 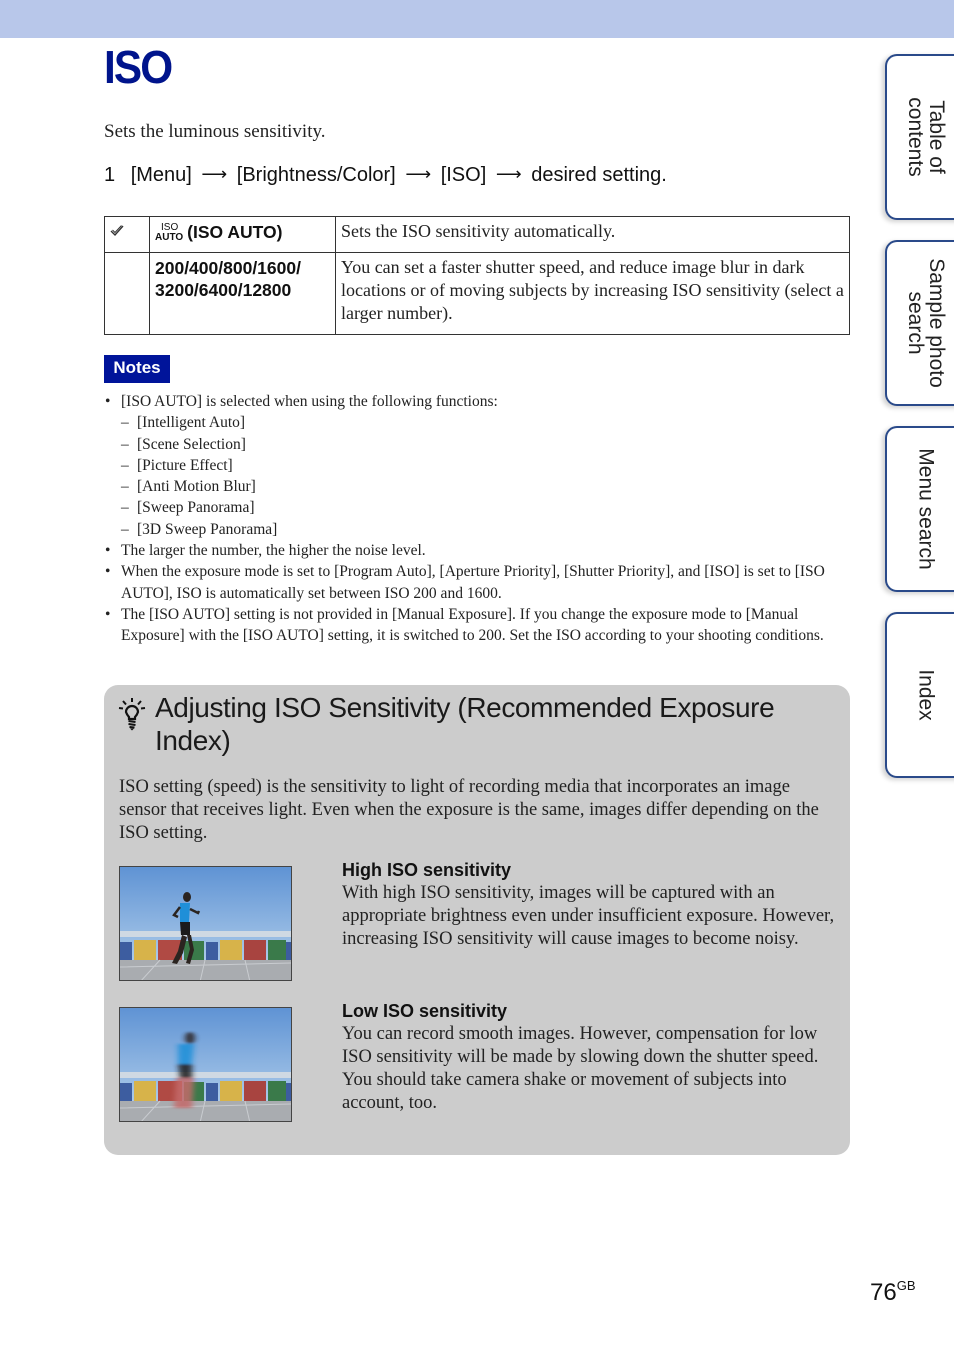 What do you see at coordinates (223, 290) in the screenshot?
I see `option-label: 3200/6400/12800` at bounding box center [223, 290].